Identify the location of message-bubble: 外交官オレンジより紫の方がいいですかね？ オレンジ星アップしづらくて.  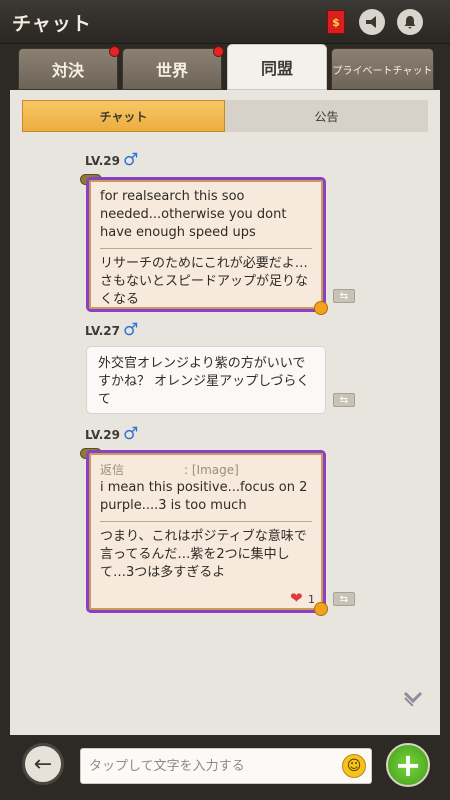
(206, 380).